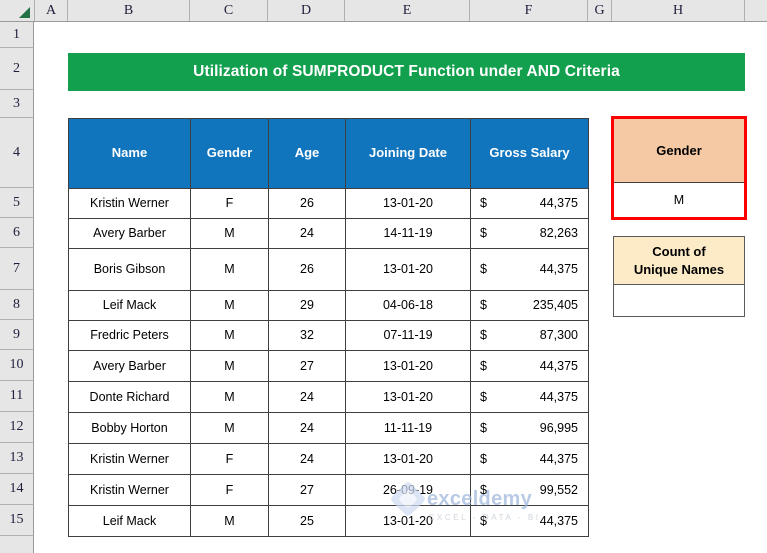  I want to click on cell-joining-date: 04-06-18, so click(408, 305).